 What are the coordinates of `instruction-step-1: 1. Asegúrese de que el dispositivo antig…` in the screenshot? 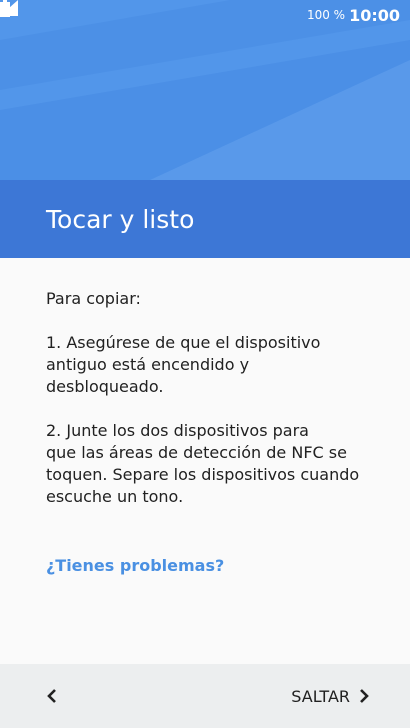 It's located at (183, 364).